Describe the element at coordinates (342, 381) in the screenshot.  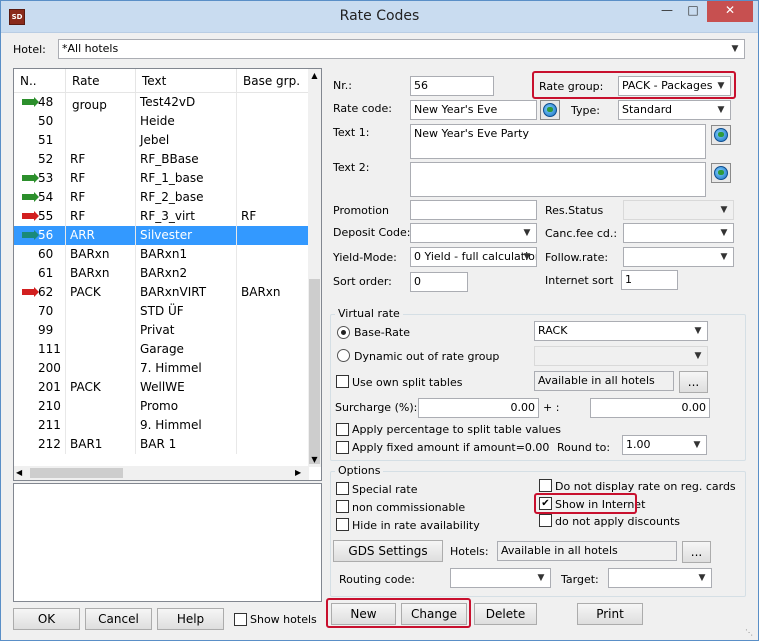
I see `split-tables-checkbox` at that location.